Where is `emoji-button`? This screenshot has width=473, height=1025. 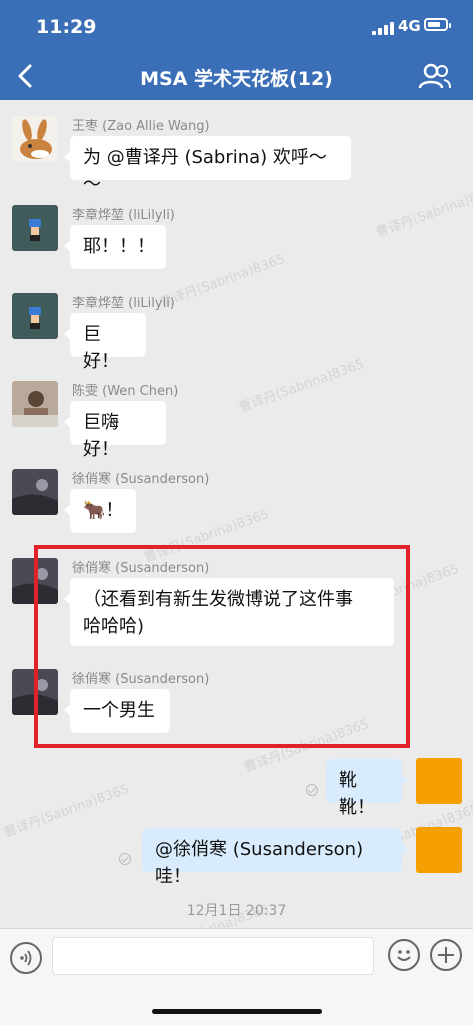 emoji-button is located at coordinates (404, 955).